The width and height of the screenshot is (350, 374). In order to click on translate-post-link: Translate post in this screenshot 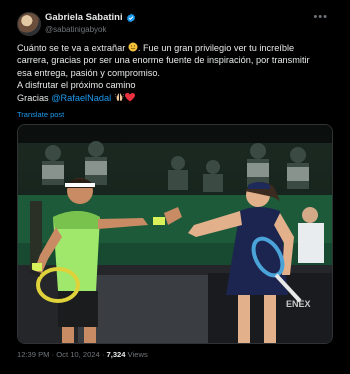, I will do `click(40, 114)`.